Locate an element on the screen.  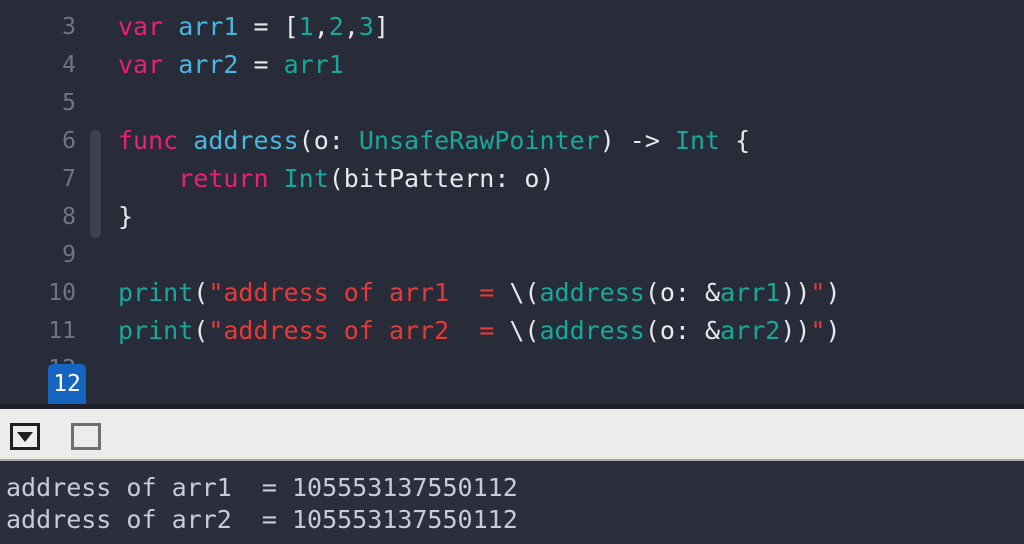
code-line: 12 is located at coordinates (512, 369).